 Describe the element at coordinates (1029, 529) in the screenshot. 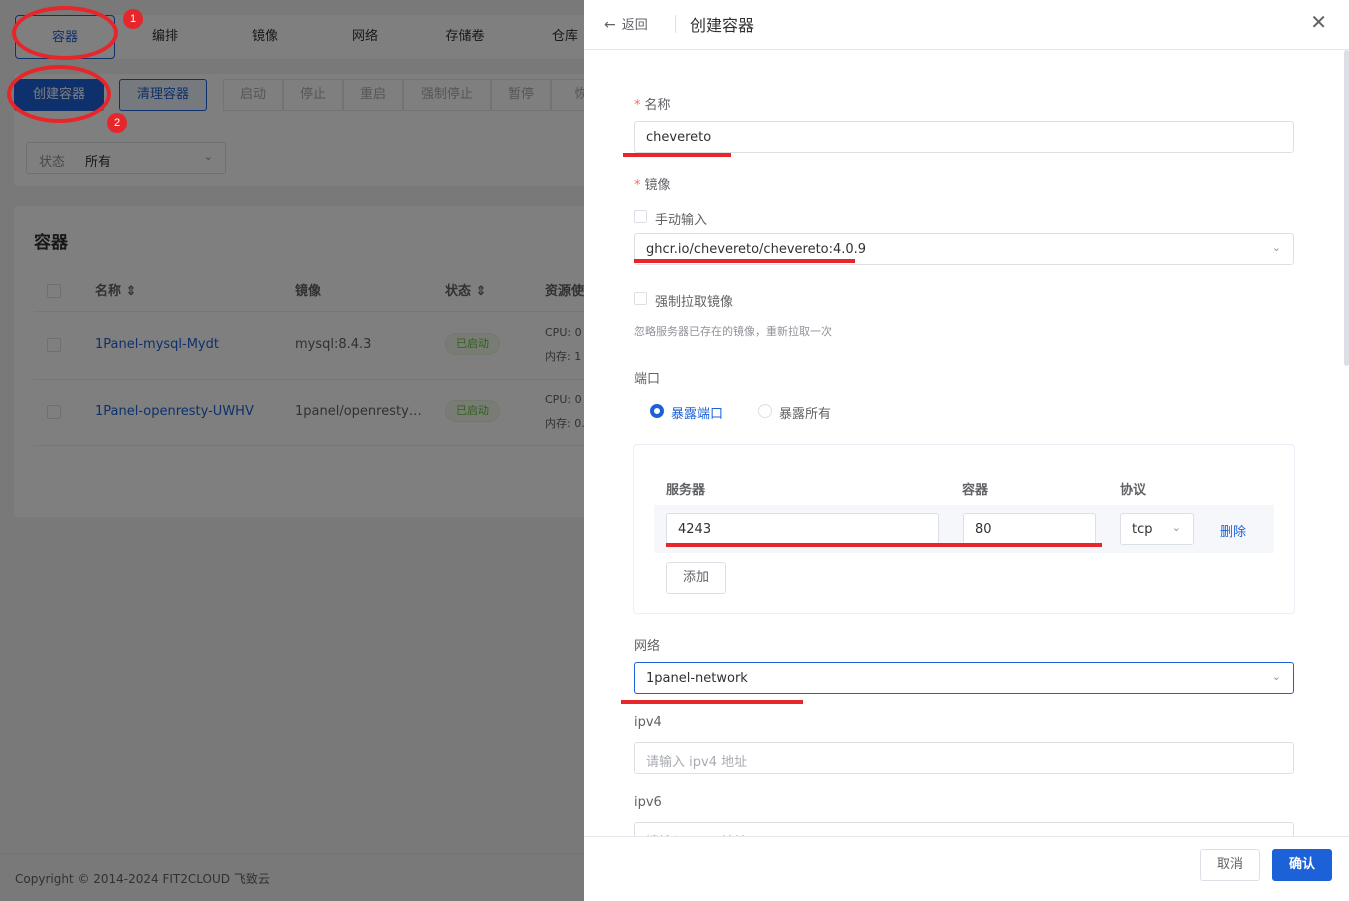

I see `container-port-input: 80` at that location.